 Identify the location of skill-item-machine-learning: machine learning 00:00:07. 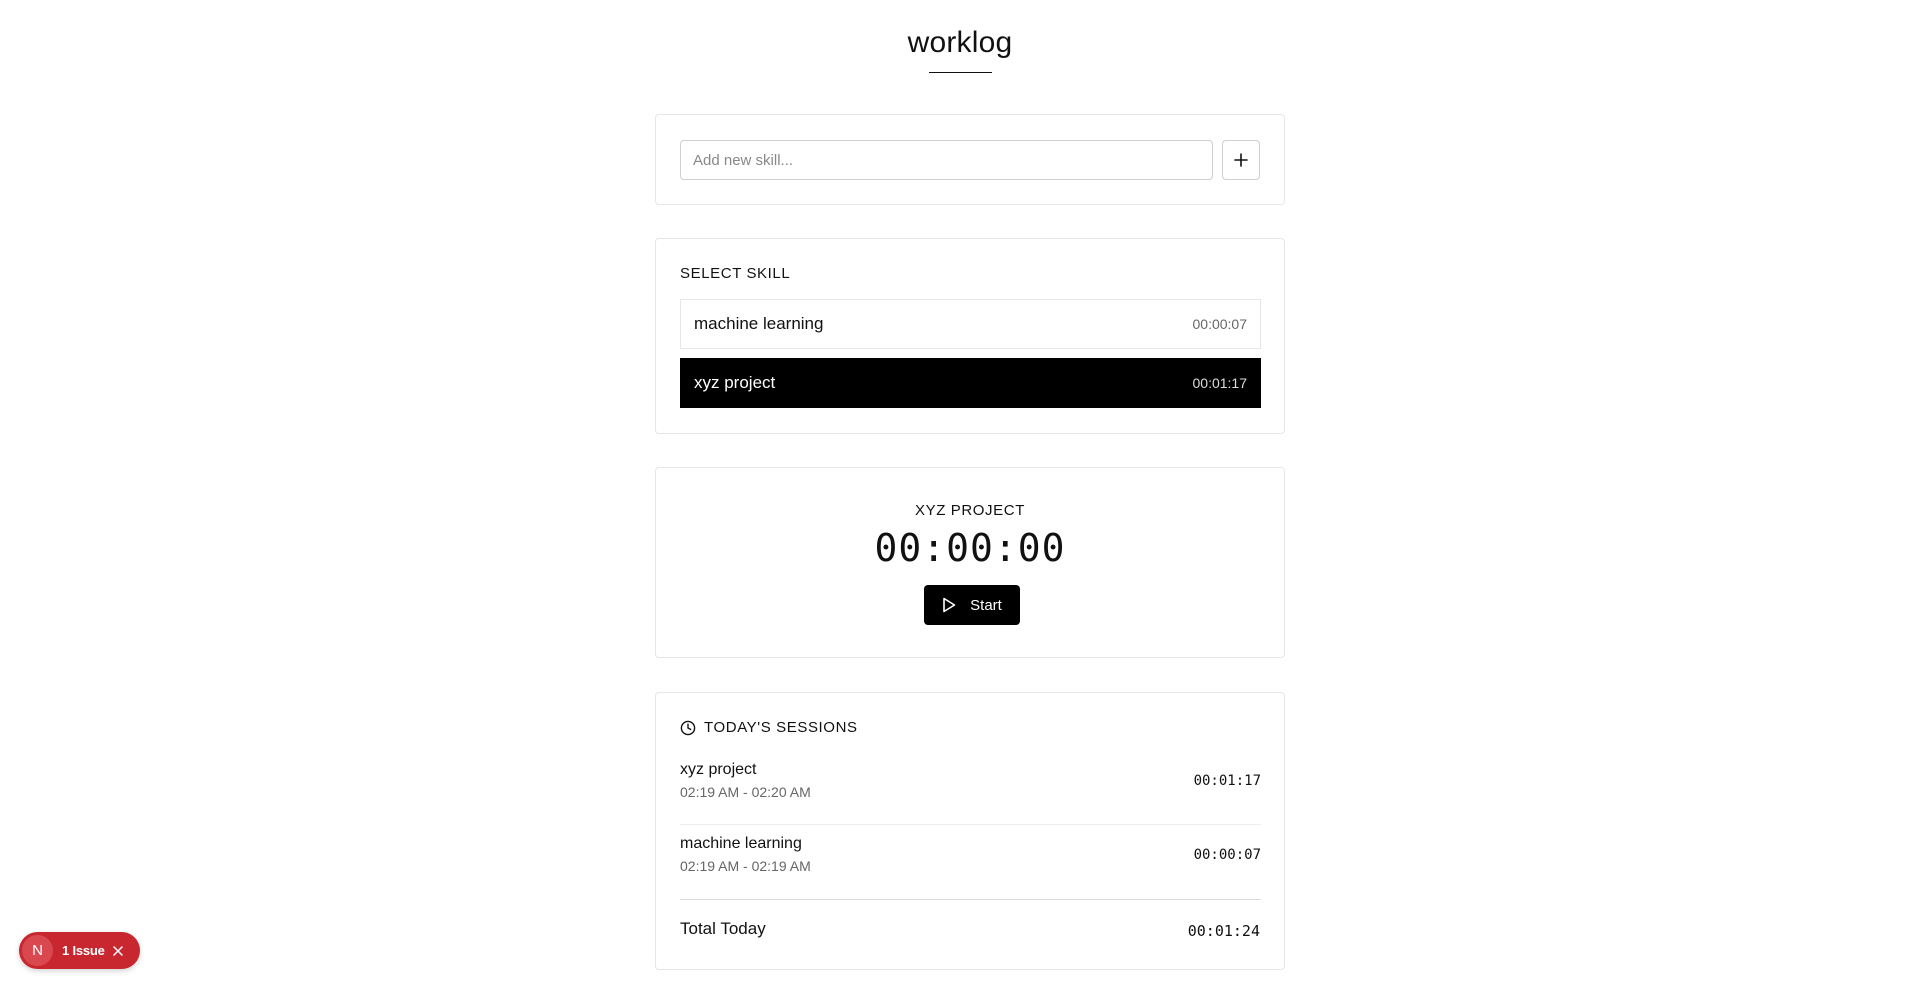
(970, 324).